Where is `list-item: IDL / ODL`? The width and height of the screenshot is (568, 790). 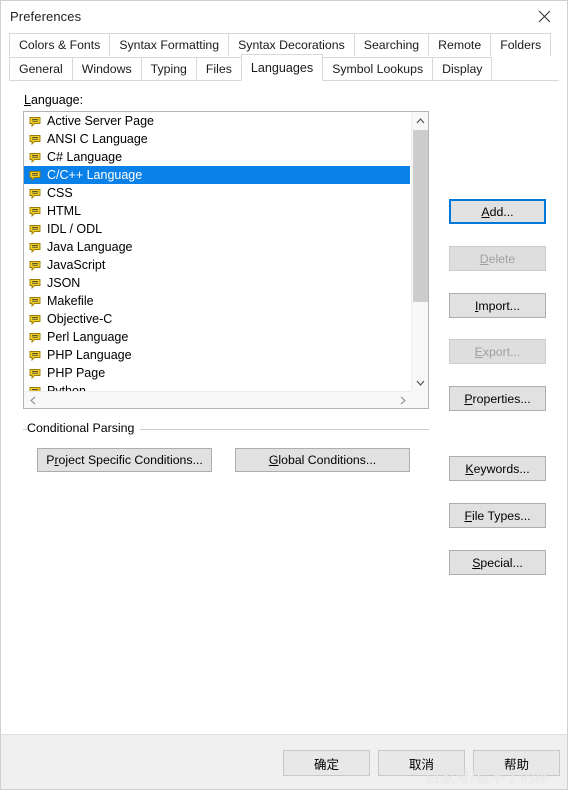
list-item: IDL / ODL is located at coordinates (217, 229).